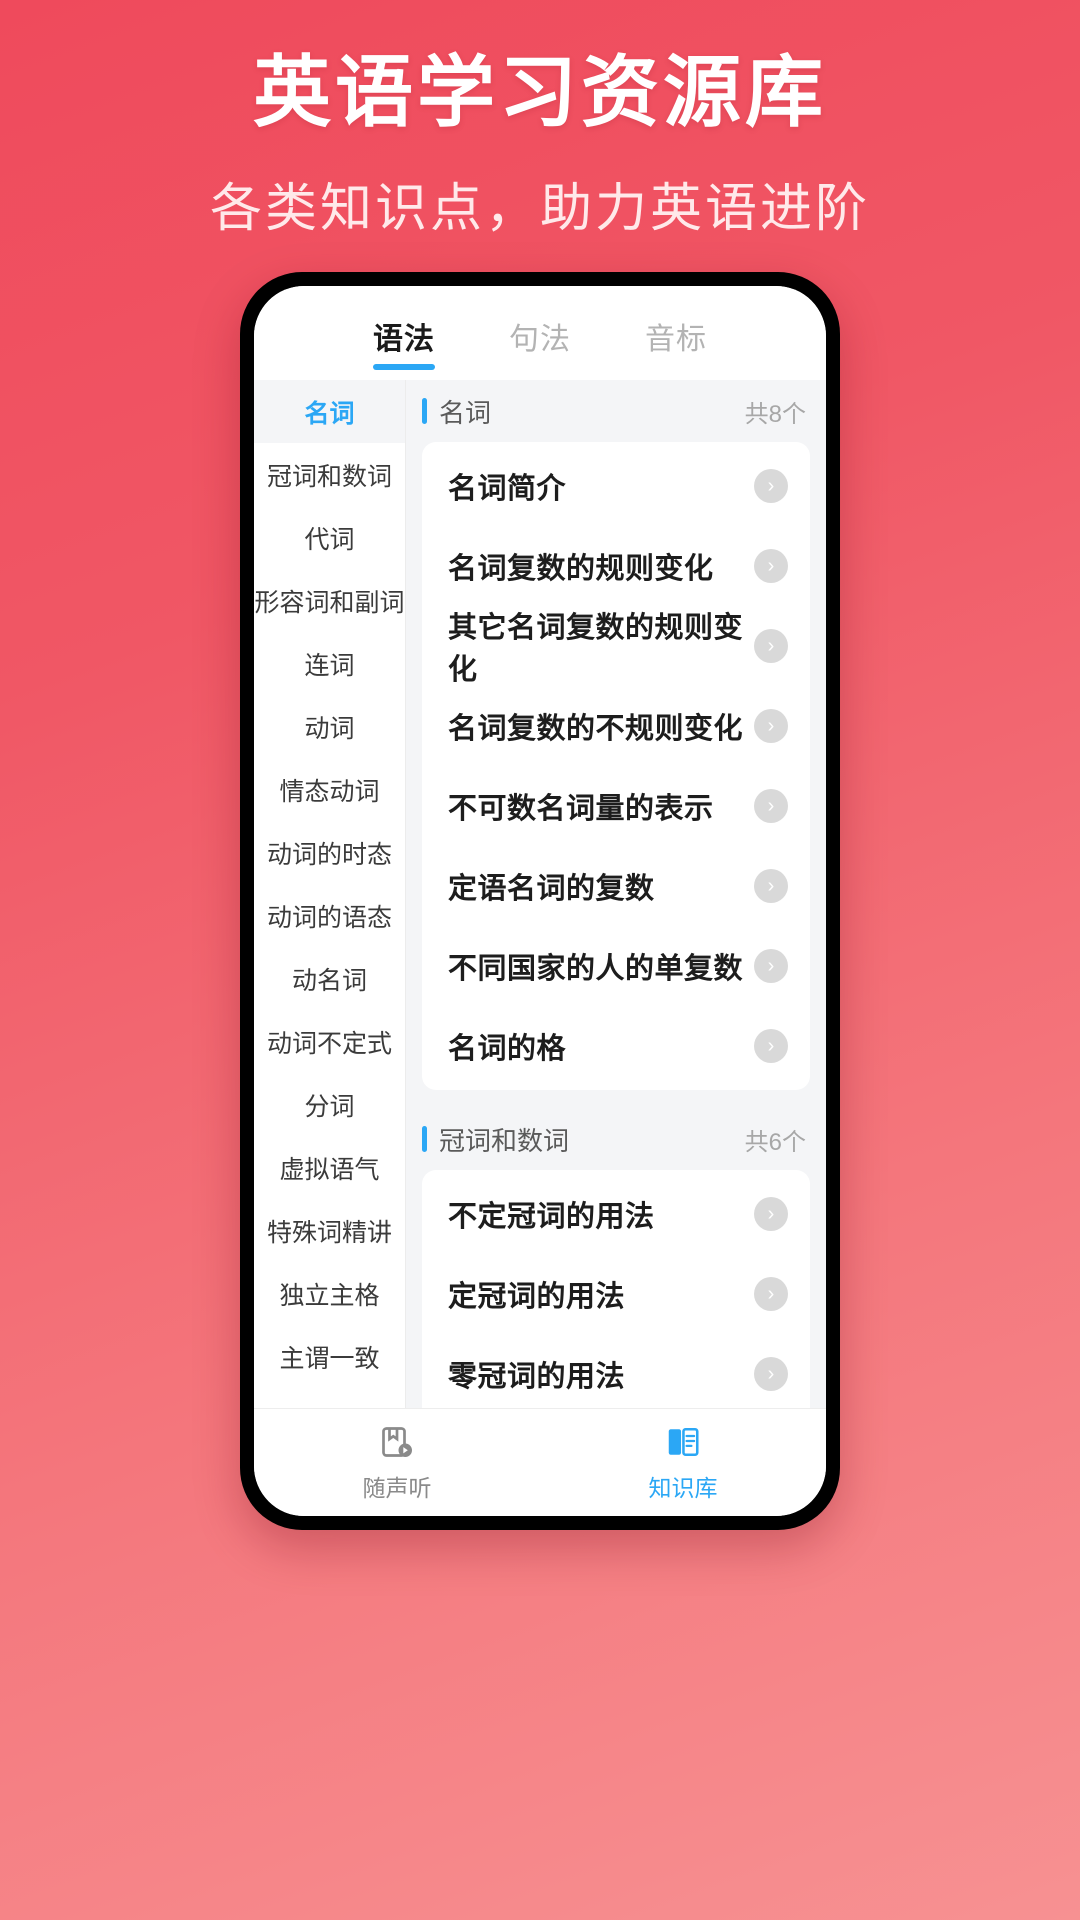 The image size is (1080, 1920). I want to click on tab-syntax: 句法, so click(540, 342).